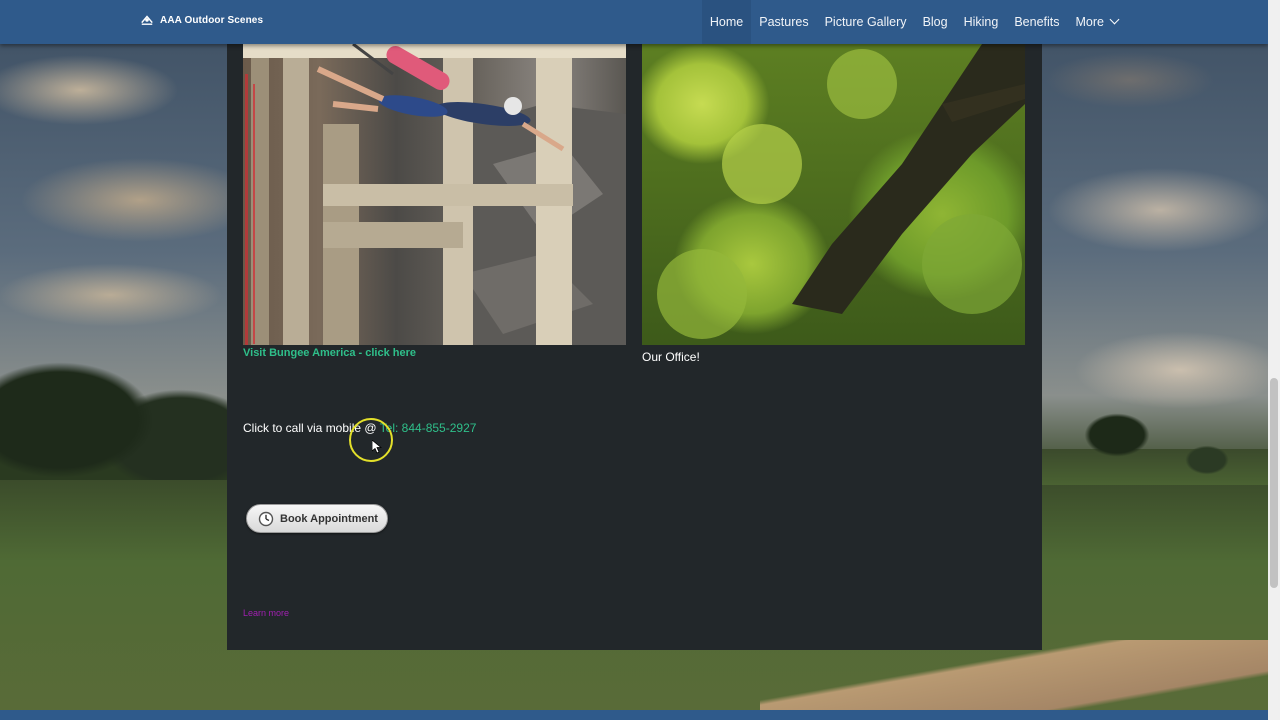 Image resolution: width=1280 pixels, height=720 pixels. Describe the element at coordinates (266, 518) in the screenshot. I see `clock-icon` at that location.